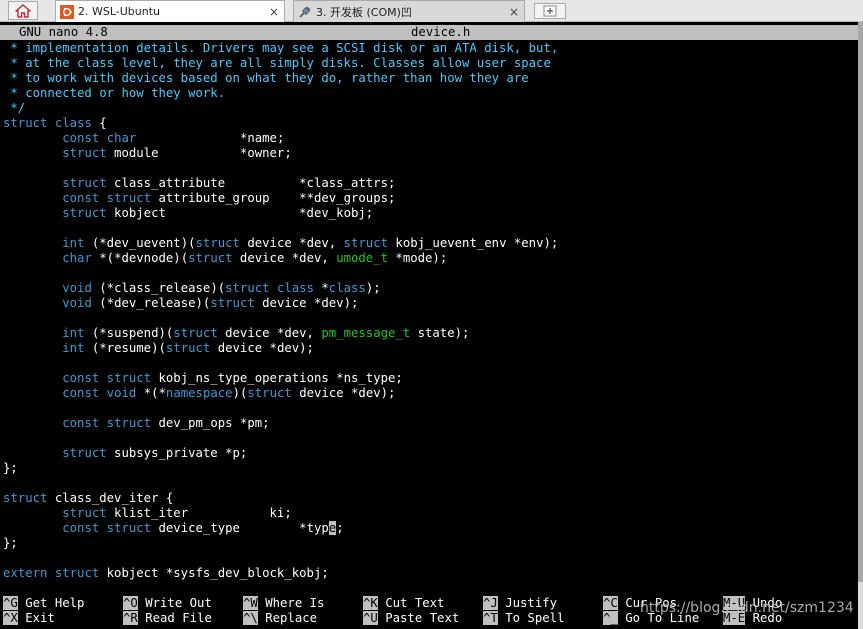 This screenshot has width=863, height=629. I want to click on code-token: (*suspend)(, so click(129, 333).